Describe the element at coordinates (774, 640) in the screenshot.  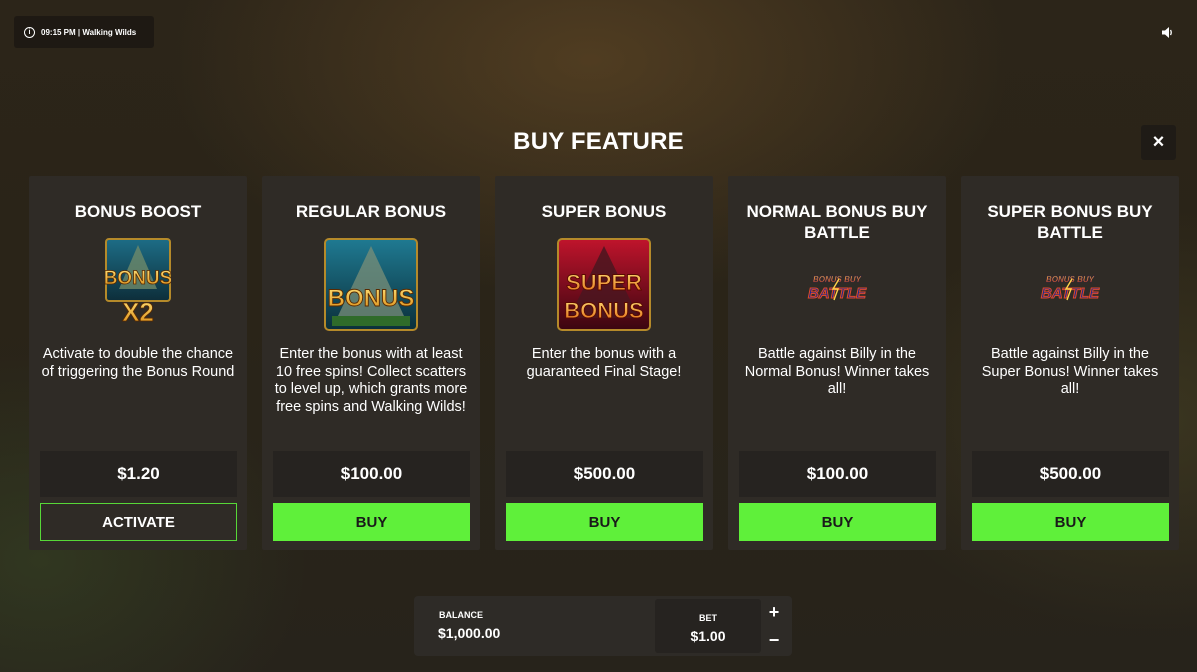
I see `decrease-bet-button: −` at that location.